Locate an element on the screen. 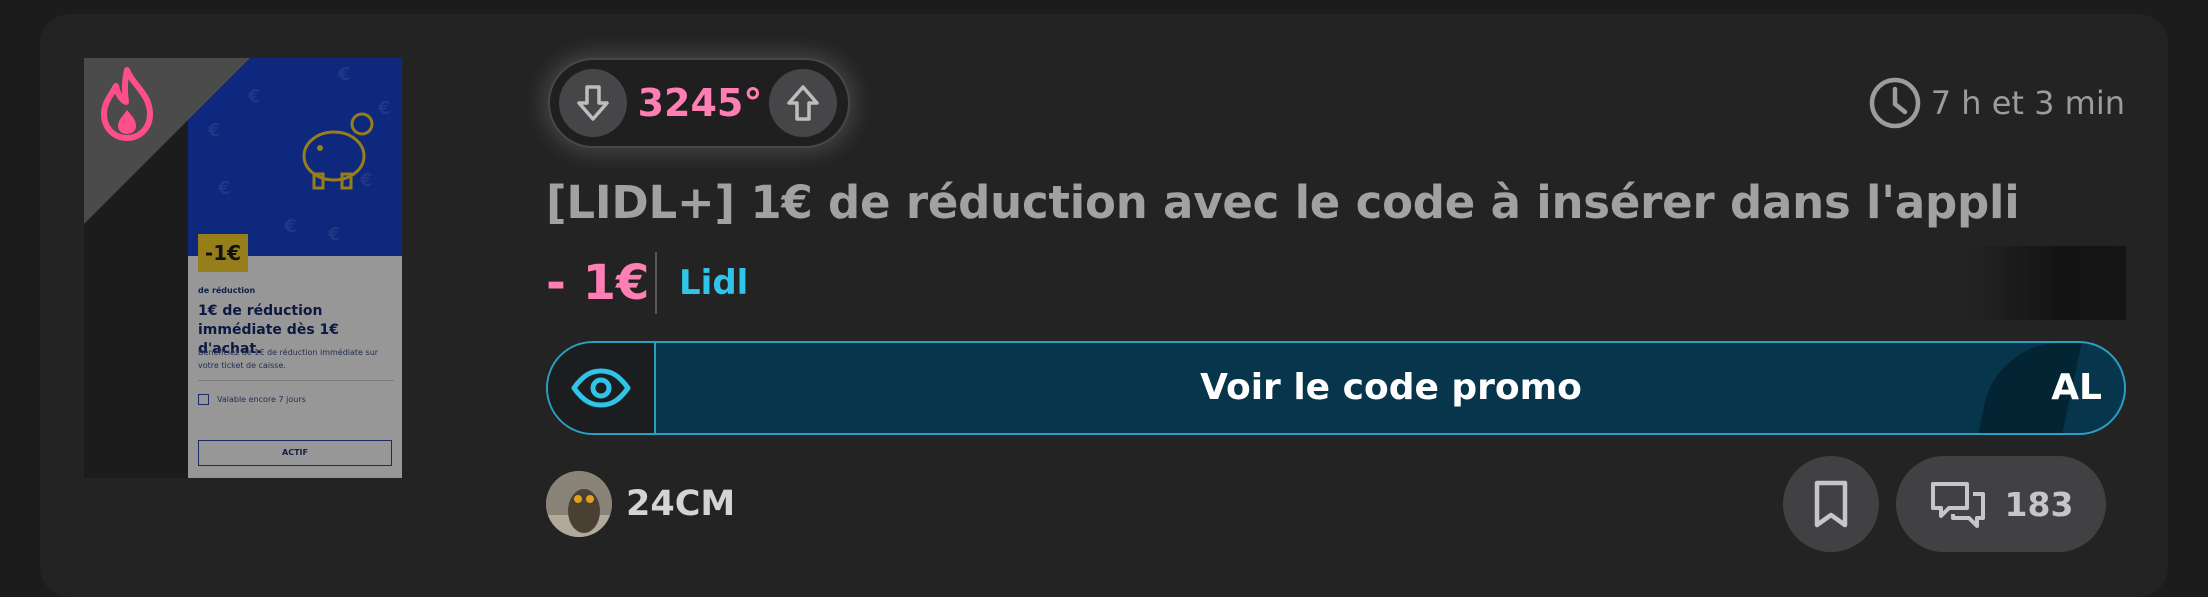 Image resolution: width=2208 pixels, height=597 pixels. eye-icon is located at coordinates (601, 388).